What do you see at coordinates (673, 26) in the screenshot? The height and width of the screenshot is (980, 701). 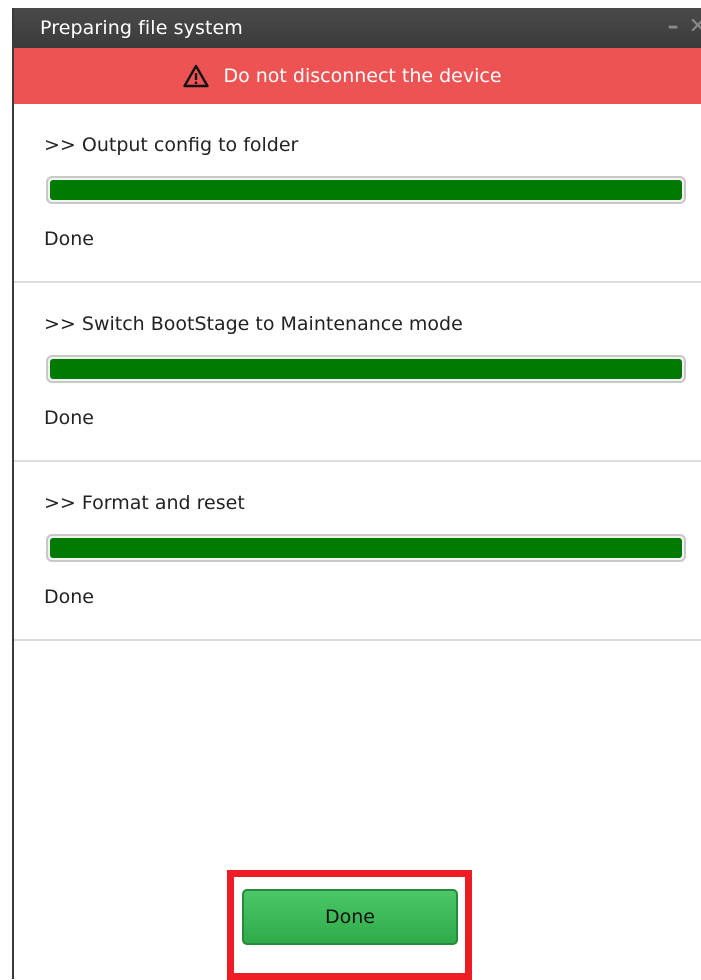 I see `minimize-icon: –` at bounding box center [673, 26].